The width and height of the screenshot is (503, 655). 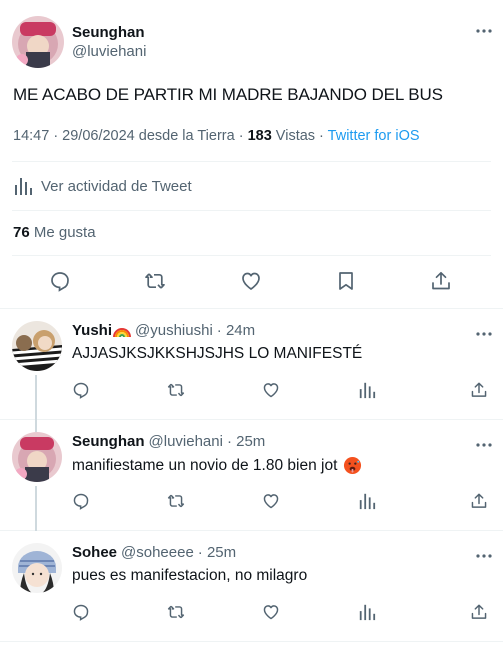 I want to click on likes-label: Me gusta, so click(x=62, y=232).